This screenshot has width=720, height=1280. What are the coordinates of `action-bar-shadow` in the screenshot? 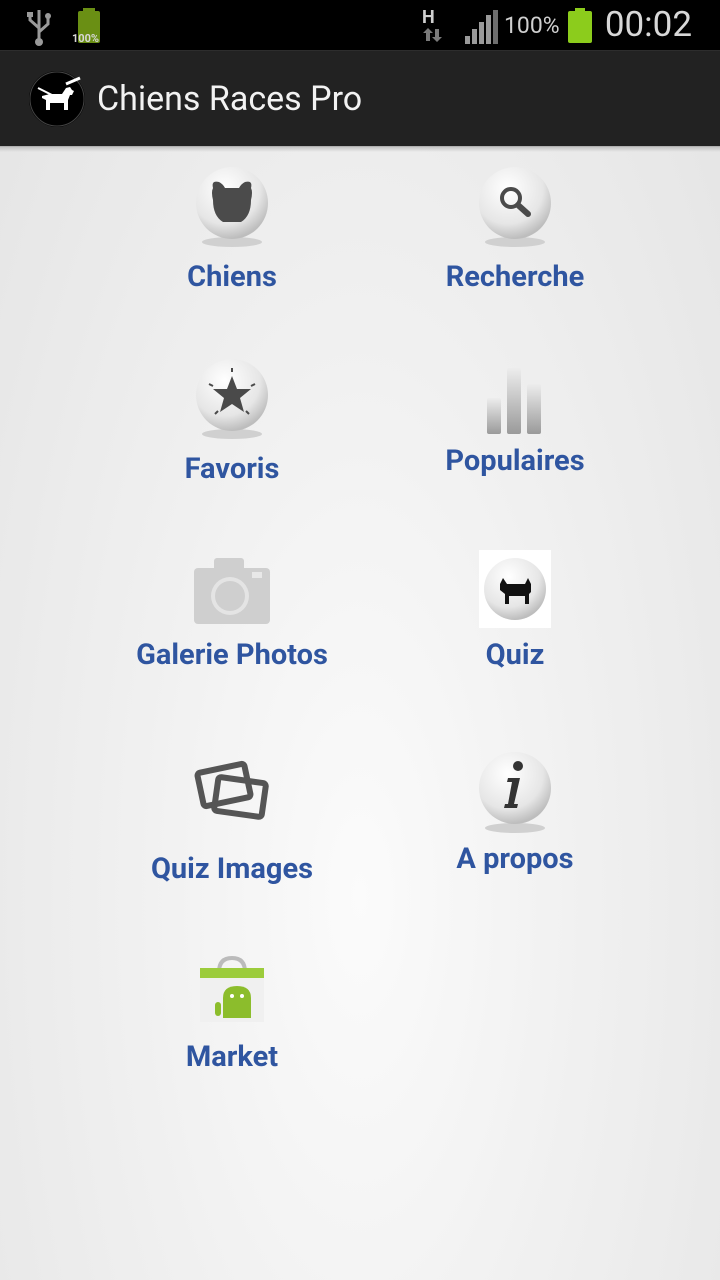 It's located at (360, 149).